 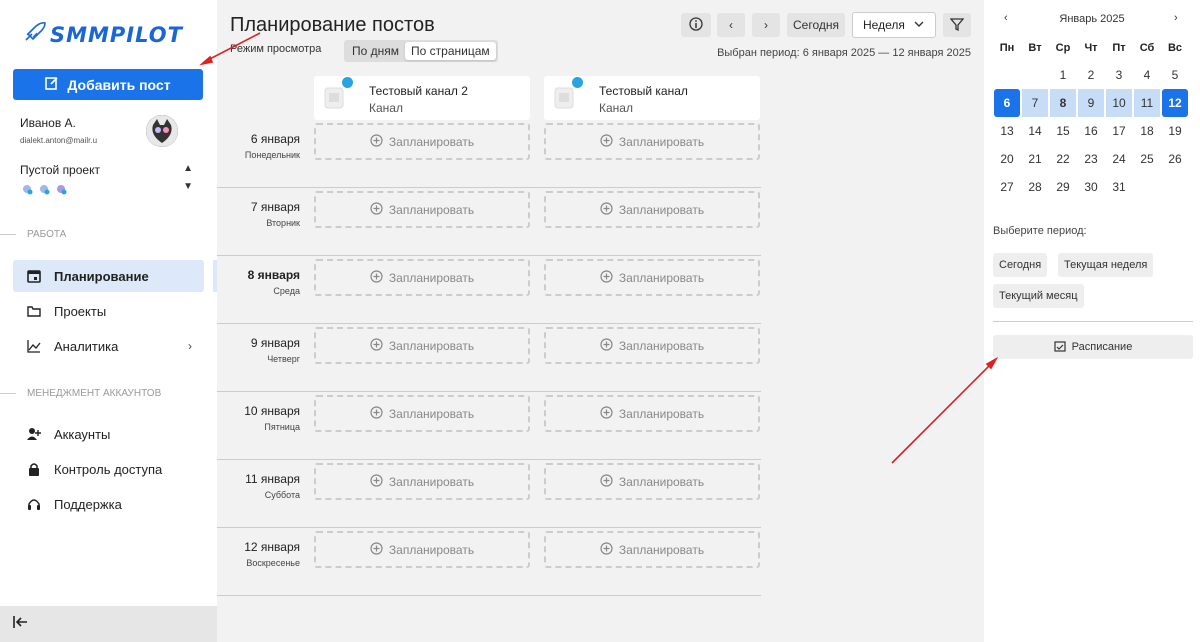 I want to click on calendar-day: 7, so click(x=1035, y=103).